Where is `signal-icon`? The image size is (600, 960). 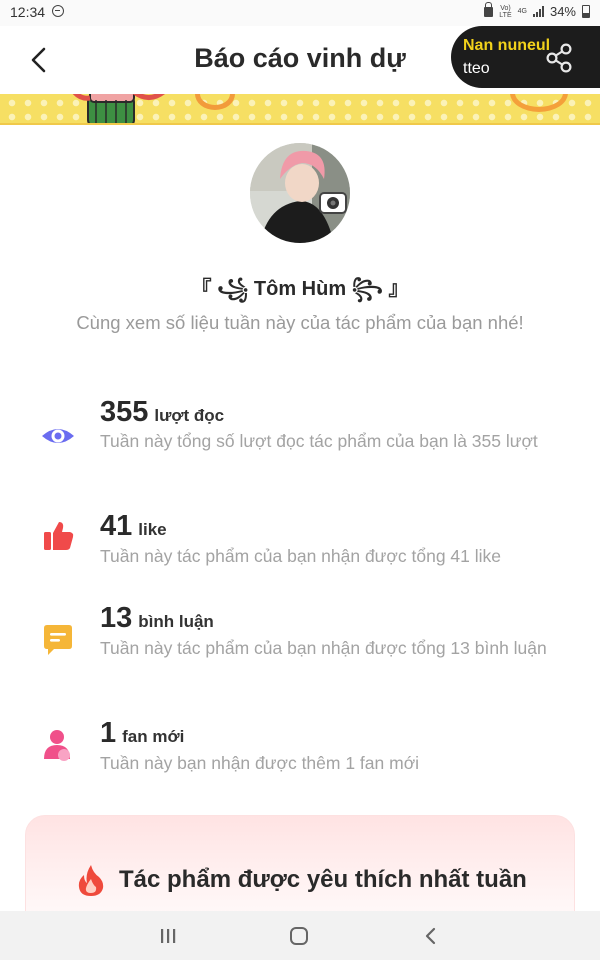 signal-icon is located at coordinates (538, 11).